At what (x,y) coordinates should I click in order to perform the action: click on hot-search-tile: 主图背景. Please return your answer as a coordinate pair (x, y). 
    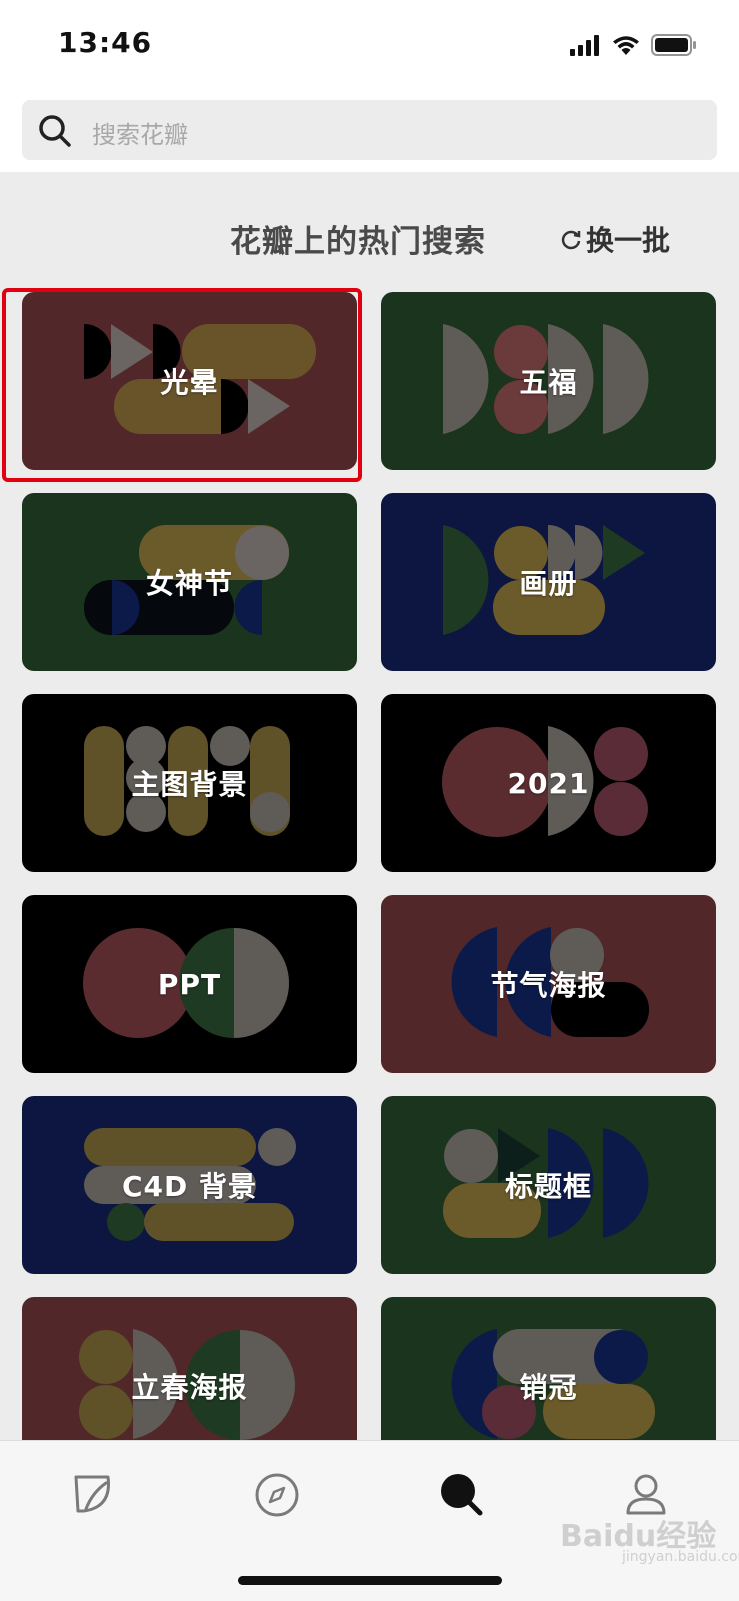
    Looking at the image, I should click on (189, 783).